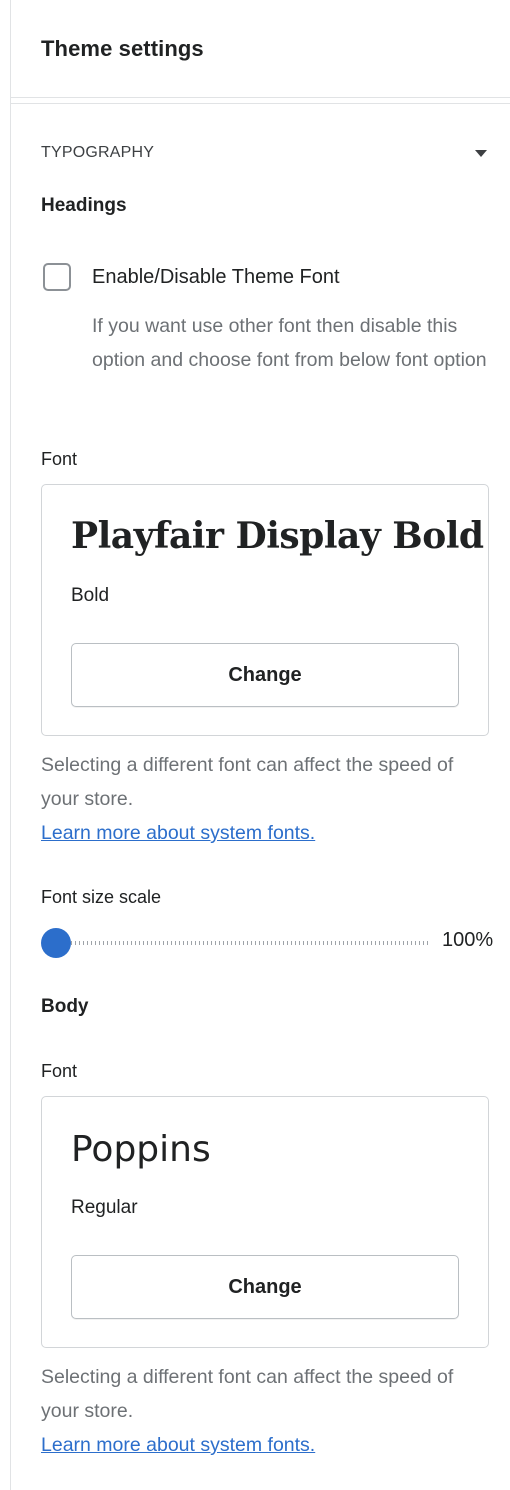  Describe the element at coordinates (265, 1287) in the screenshot. I see `body-change-font-button: Change` at that location.